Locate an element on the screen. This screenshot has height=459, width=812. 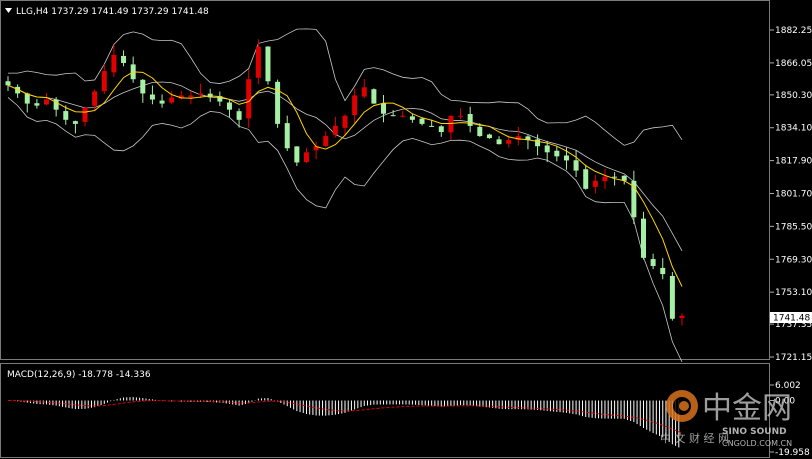
macd-tick-label: 6.002 is located at coordinates (788, 386).